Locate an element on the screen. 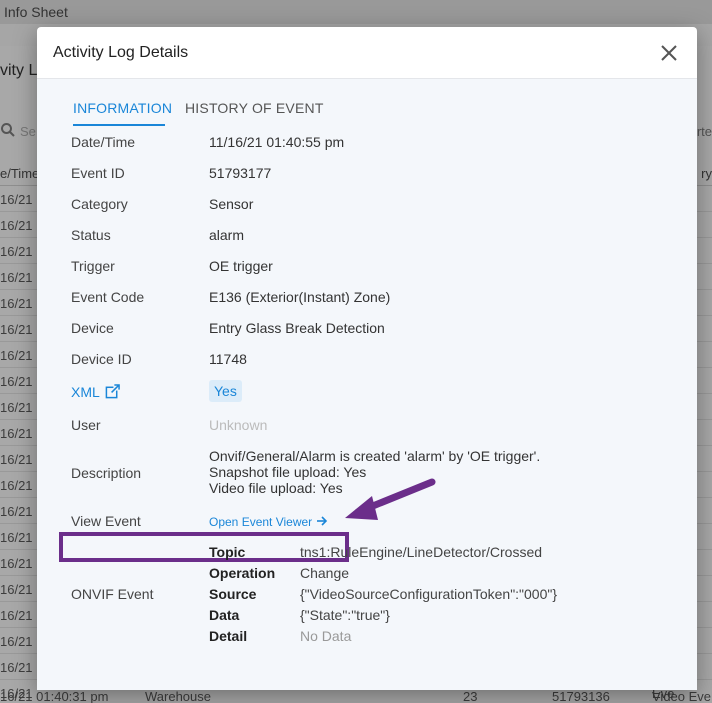  onvif-data-key: Data is located at coordinates (224, 615).